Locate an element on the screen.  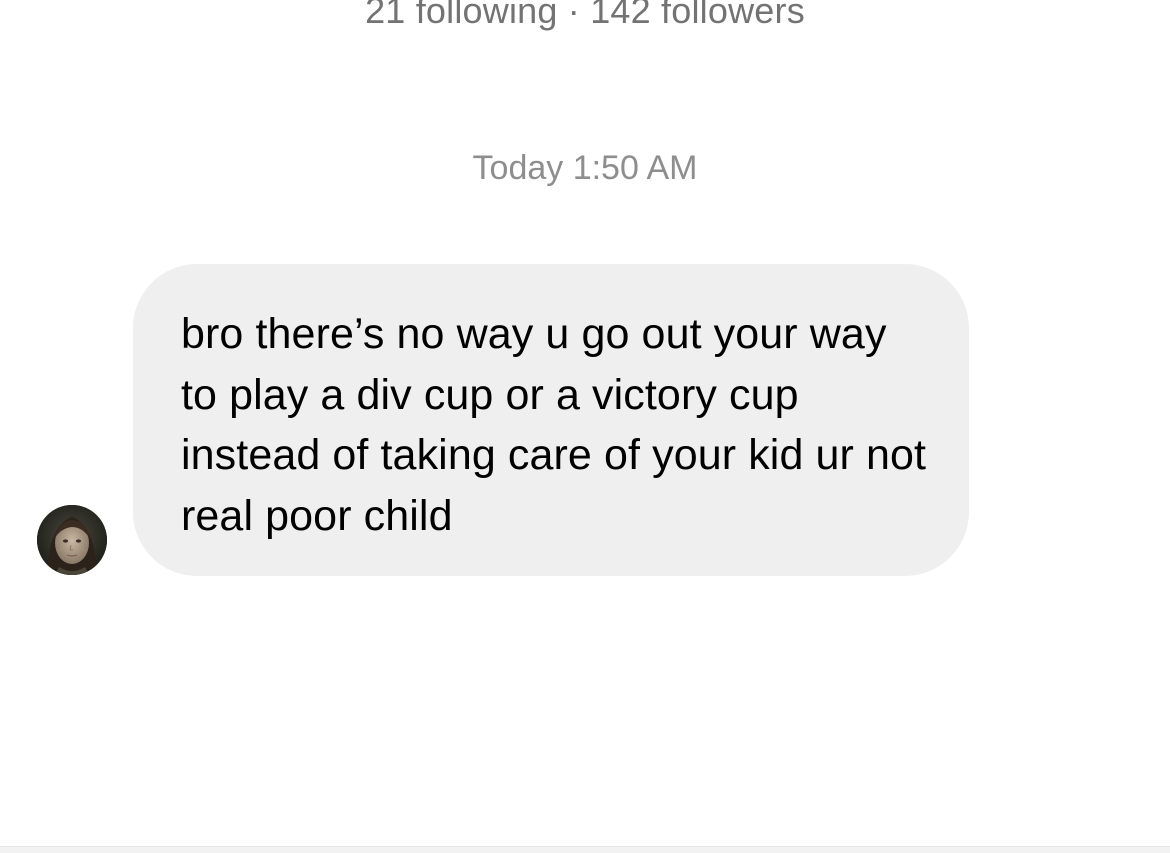
profile-follow-stats: 21 following · 142 followers is located at coordinates (585, 15).